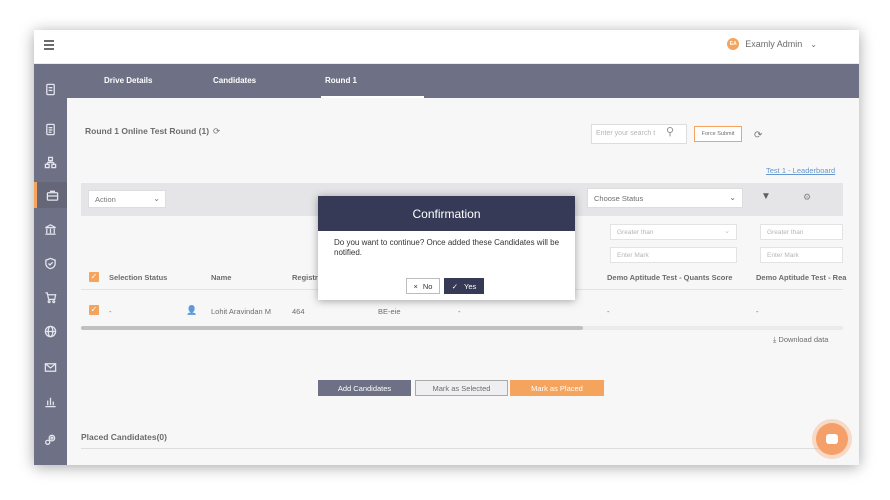  Describe the element at coordinates (455, 286) in the screenshot. I see `check-icon: ✓` at that location.